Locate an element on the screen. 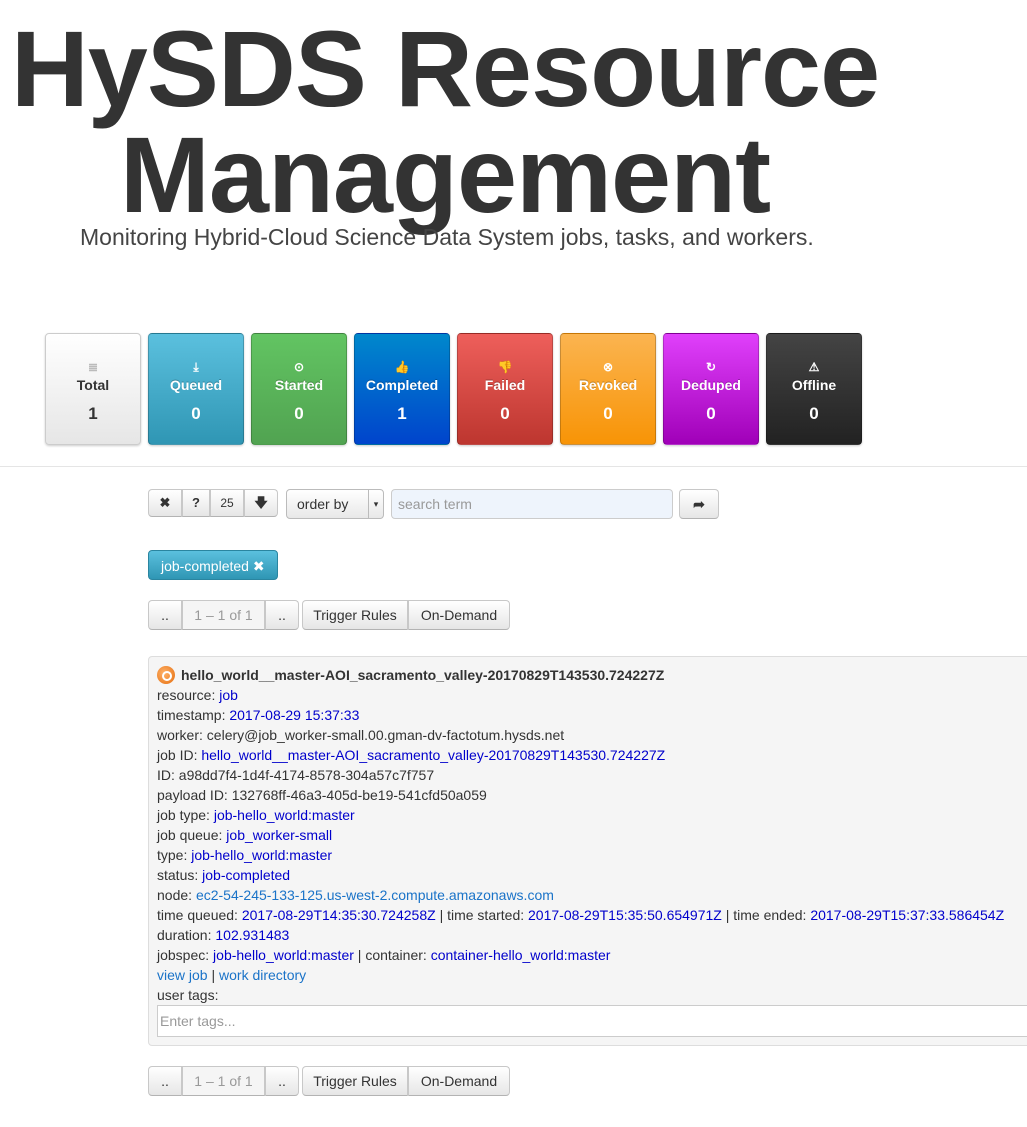  resource-link: job is located at coordinates (228, 695).